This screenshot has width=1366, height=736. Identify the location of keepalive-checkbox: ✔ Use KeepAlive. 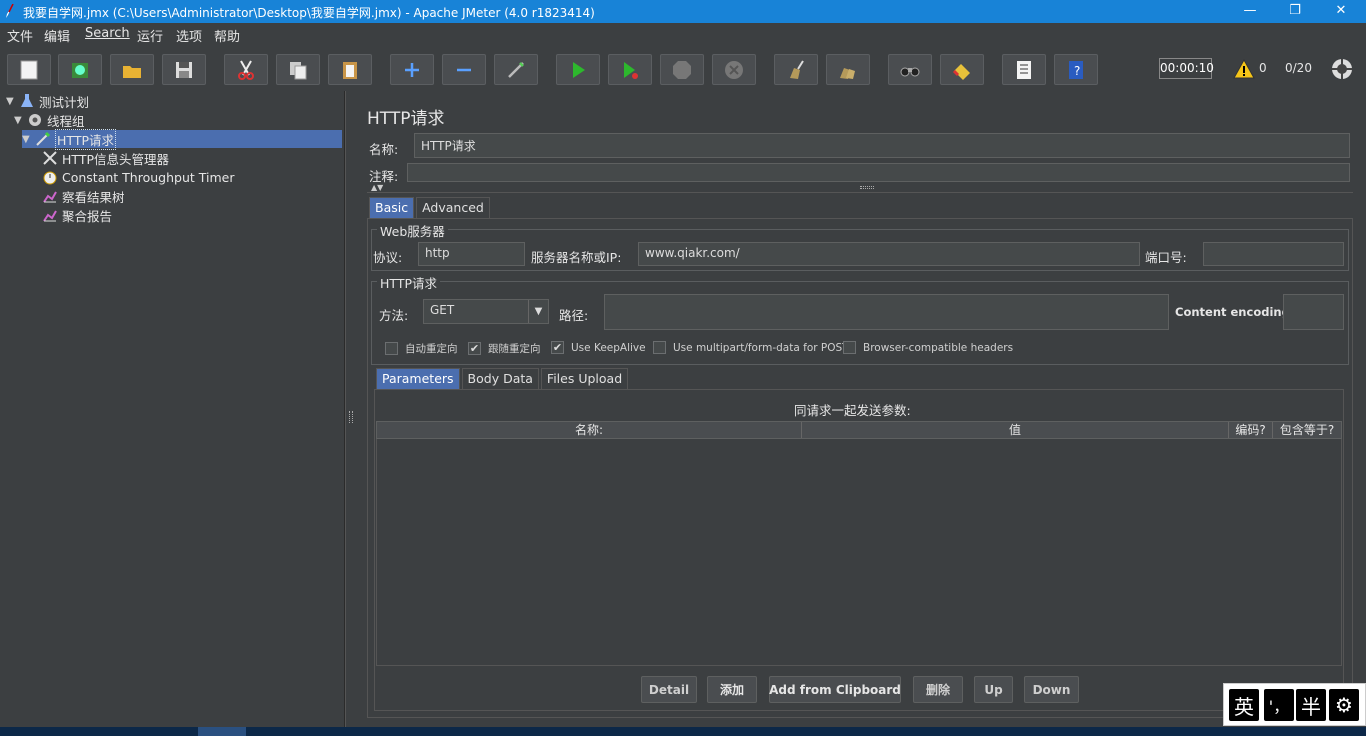
(598, 347).